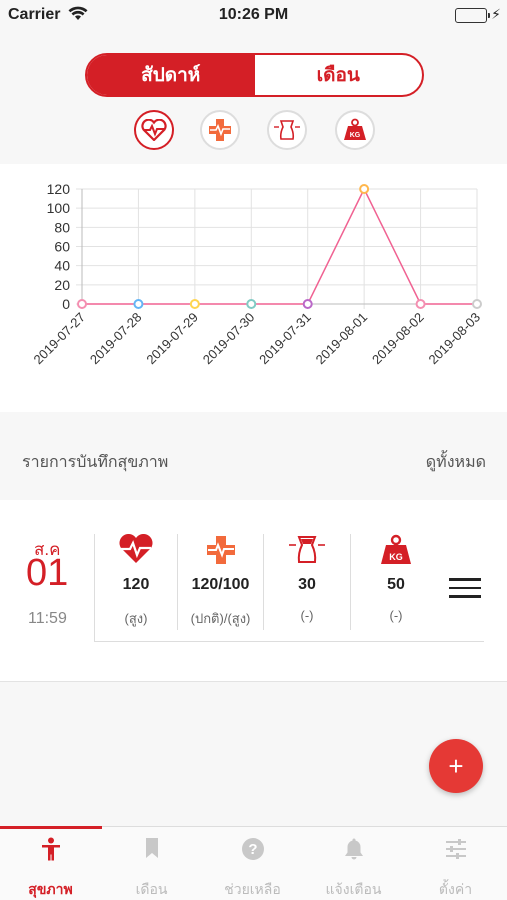  Describe the element at coordinates (465, 589) in the screenshot. I see `record-menu-button` at that location.